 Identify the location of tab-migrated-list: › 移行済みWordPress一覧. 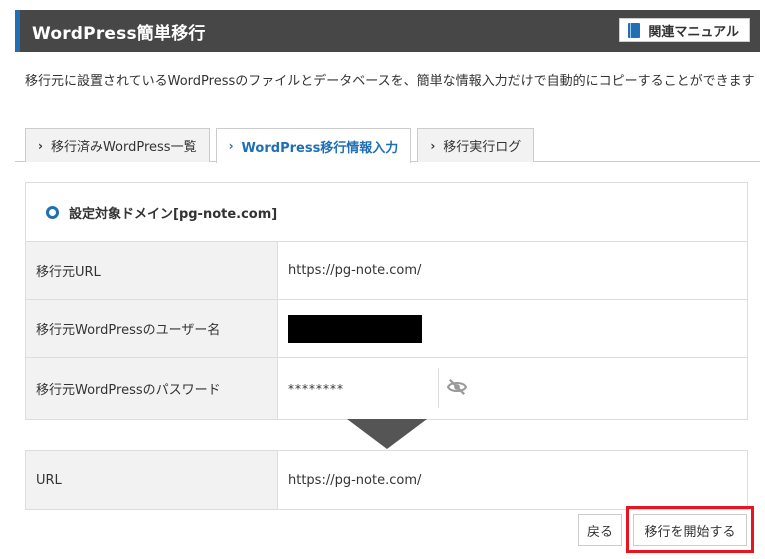
(117, 145).